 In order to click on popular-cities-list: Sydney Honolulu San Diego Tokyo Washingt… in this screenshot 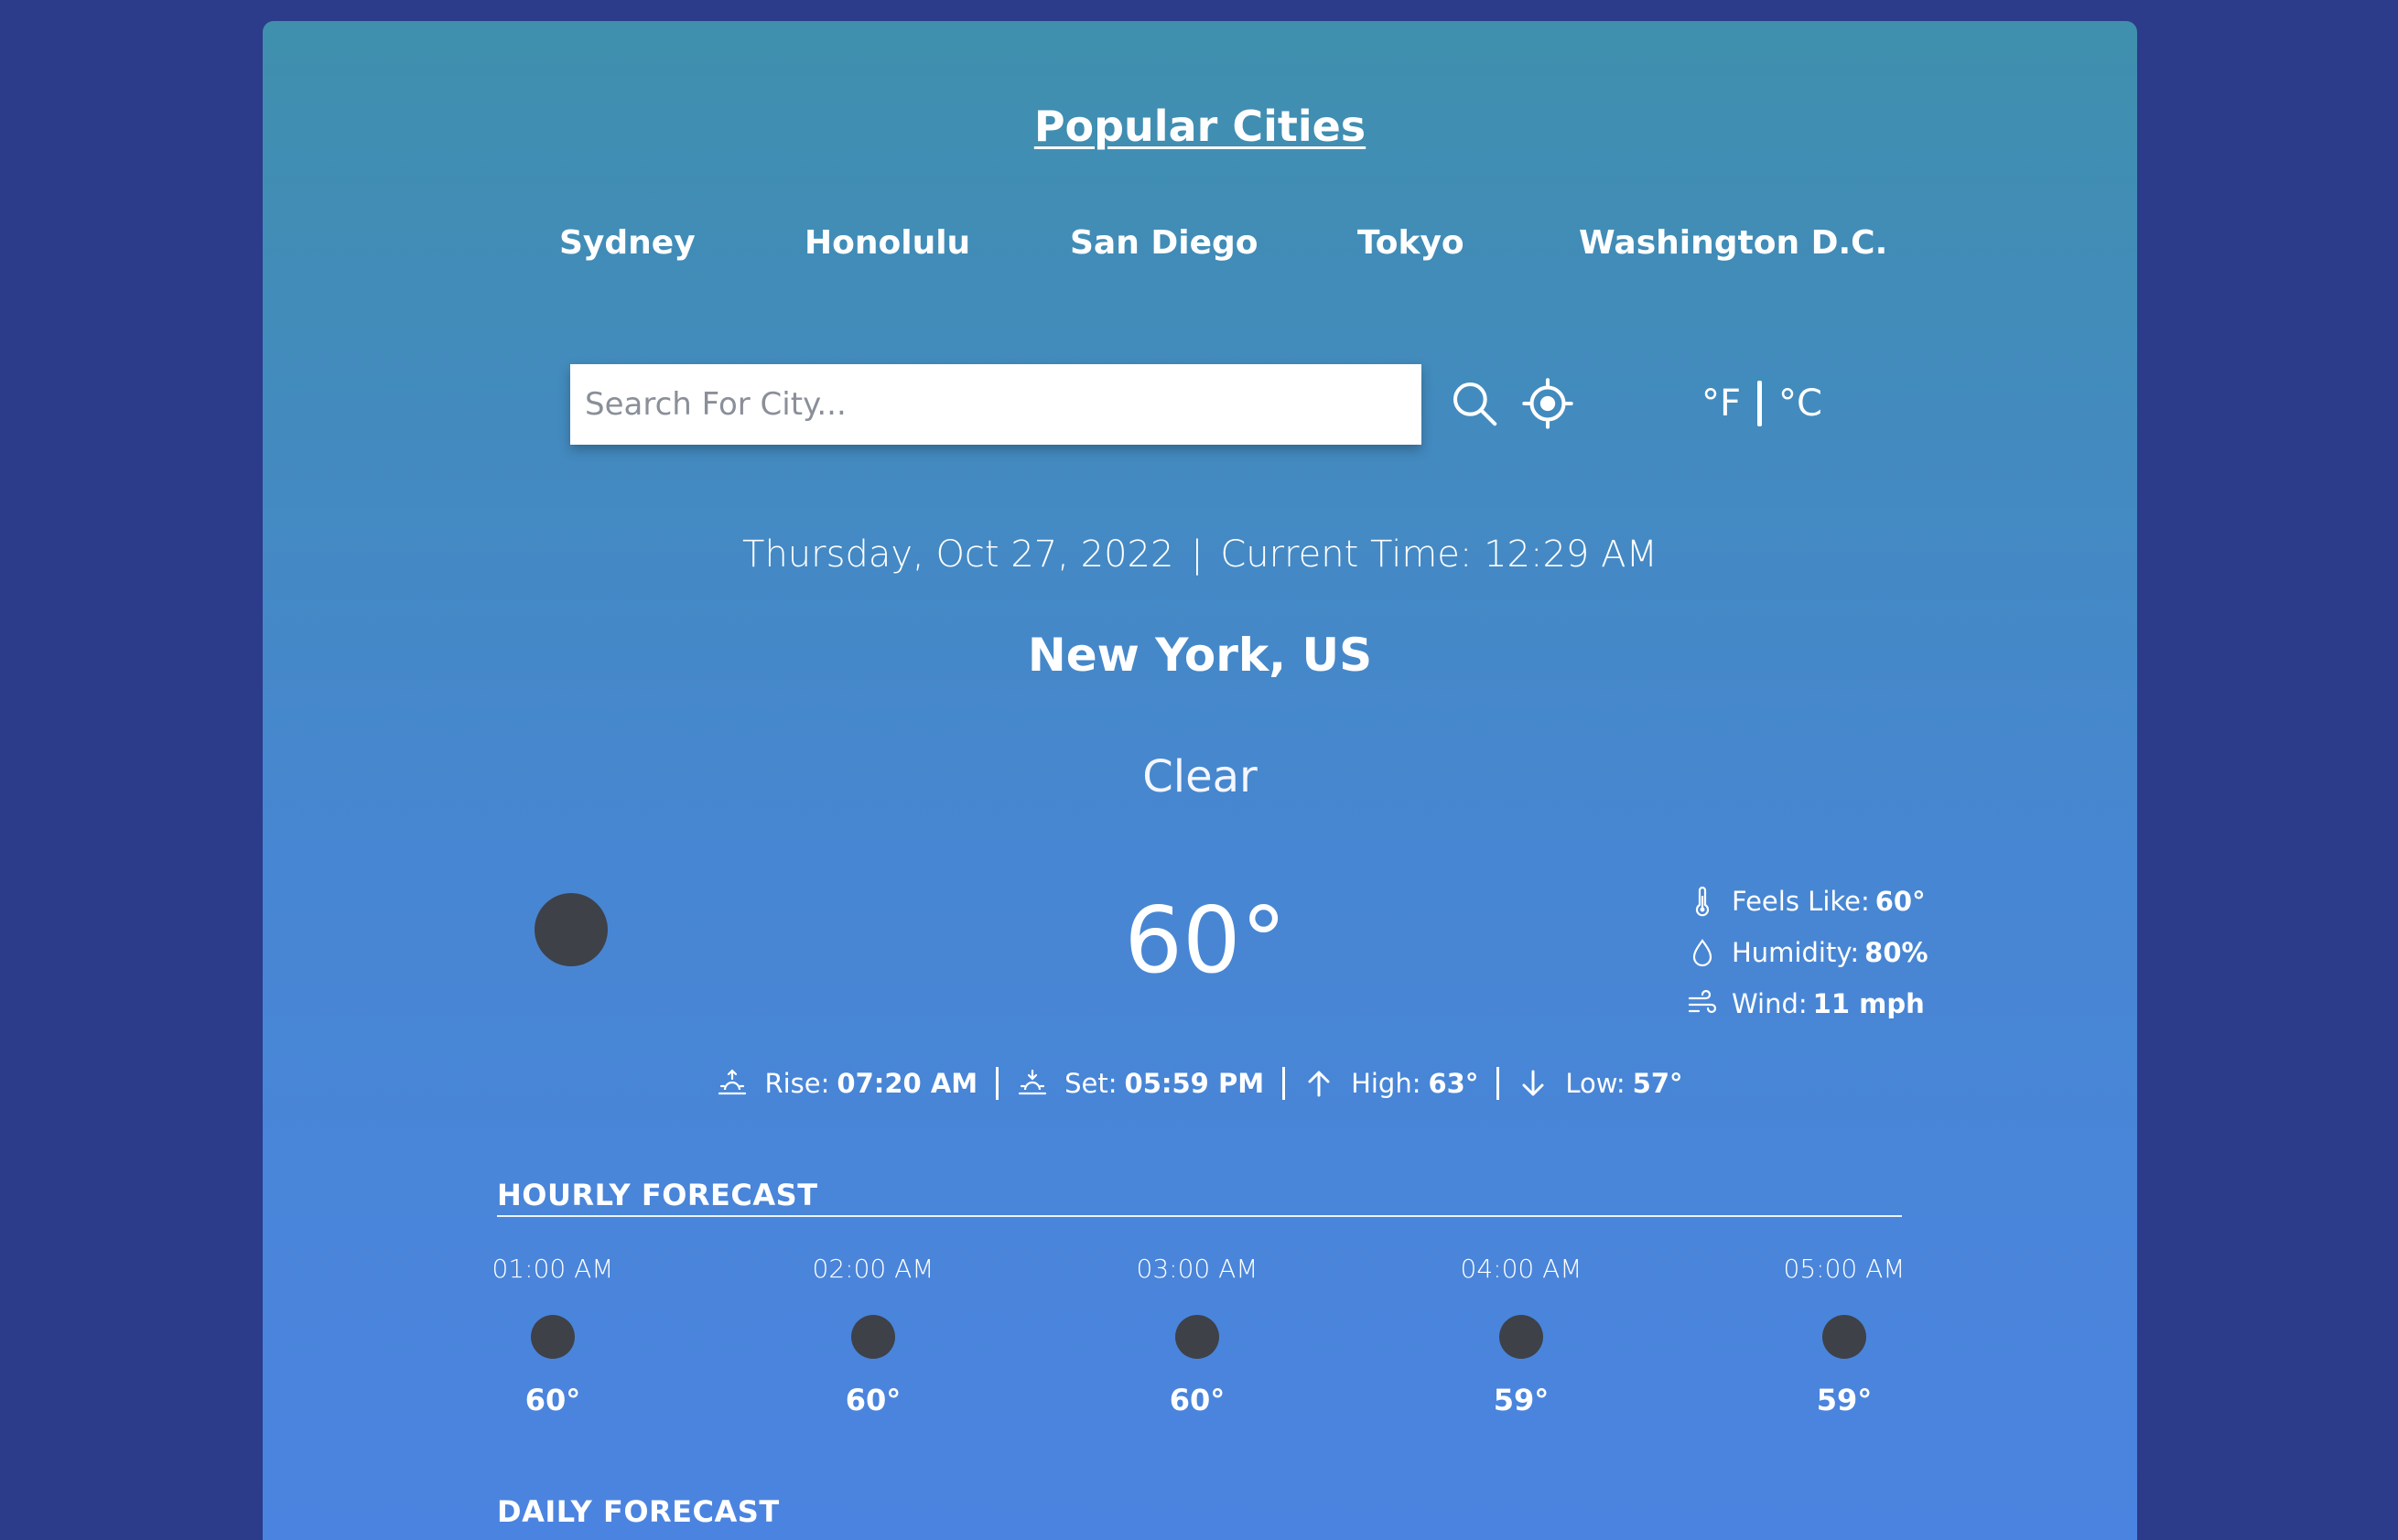, I will do `click(1200, 251)`.